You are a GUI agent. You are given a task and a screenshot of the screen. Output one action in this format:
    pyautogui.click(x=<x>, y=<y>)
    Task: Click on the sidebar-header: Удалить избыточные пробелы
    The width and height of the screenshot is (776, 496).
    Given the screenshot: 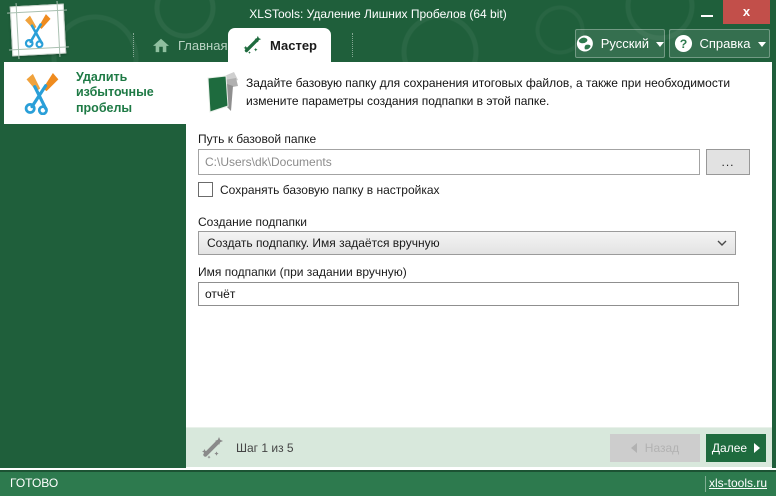 What is the action you would take?
    pyautogui.click(x=95, y=93)
    